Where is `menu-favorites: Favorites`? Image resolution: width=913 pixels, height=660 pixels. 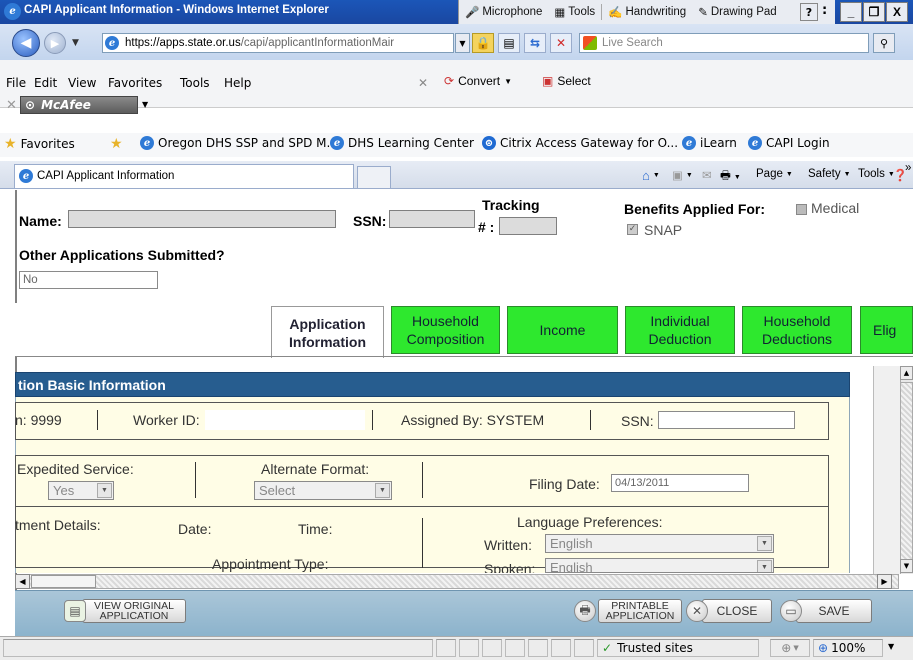 menu-favorites: Favorites is located at coordinates (135, 83).